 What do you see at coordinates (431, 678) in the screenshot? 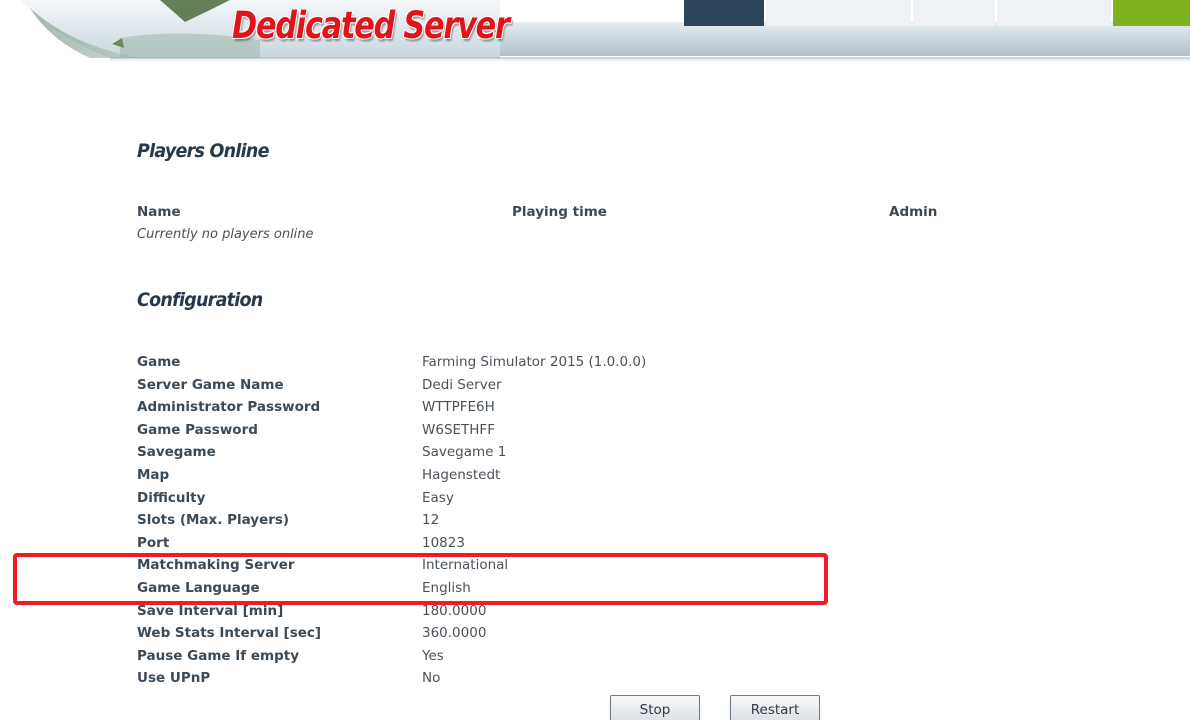
I see `config-value: No` at bounding box center [431, 678].